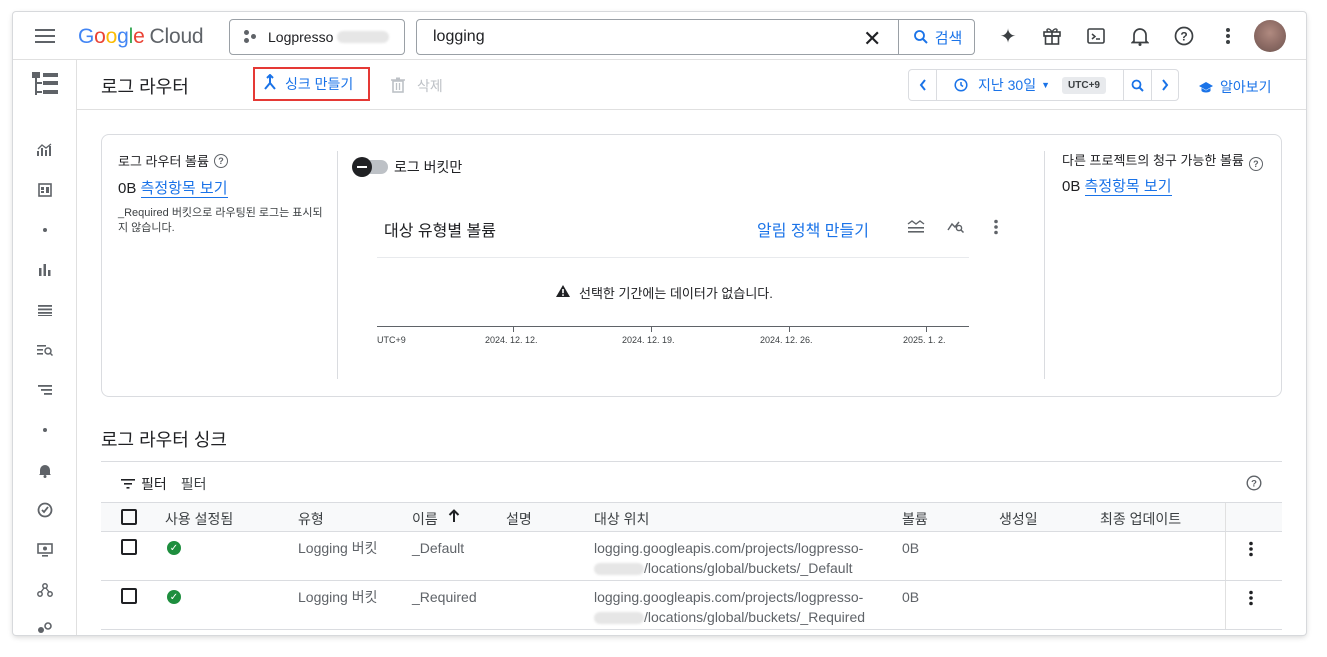 Image resolution: width=1327 pixels, height=657 pixels. What do you see at coordinates (1165, 85) in the screenshot?
I see `time-forward-button` at bounding box center [1165, 85].